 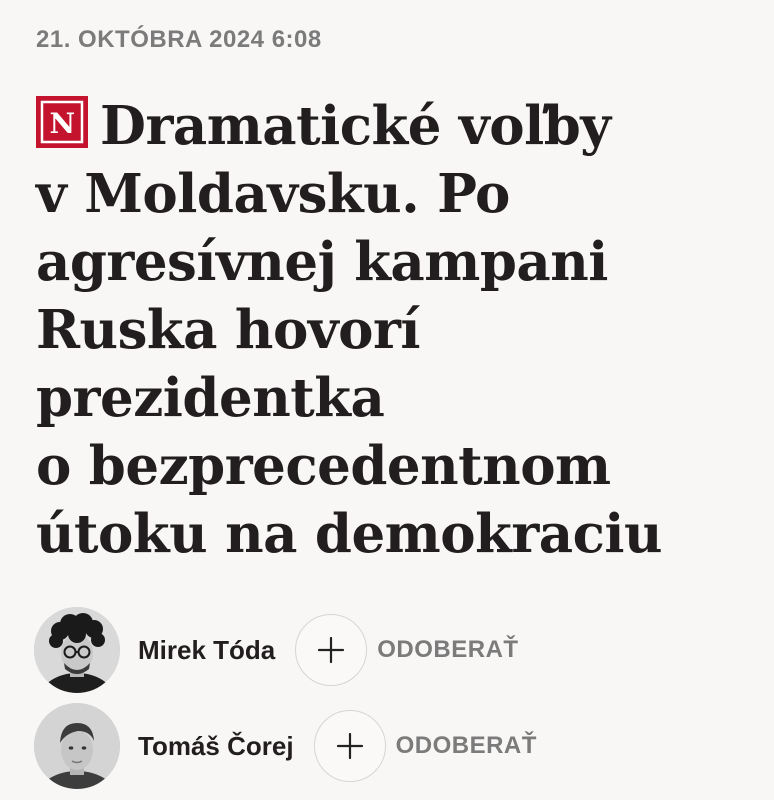 I want to click on author-row: Tomáš Čorej ODOBERAŤ, so click(x=285, y=746).